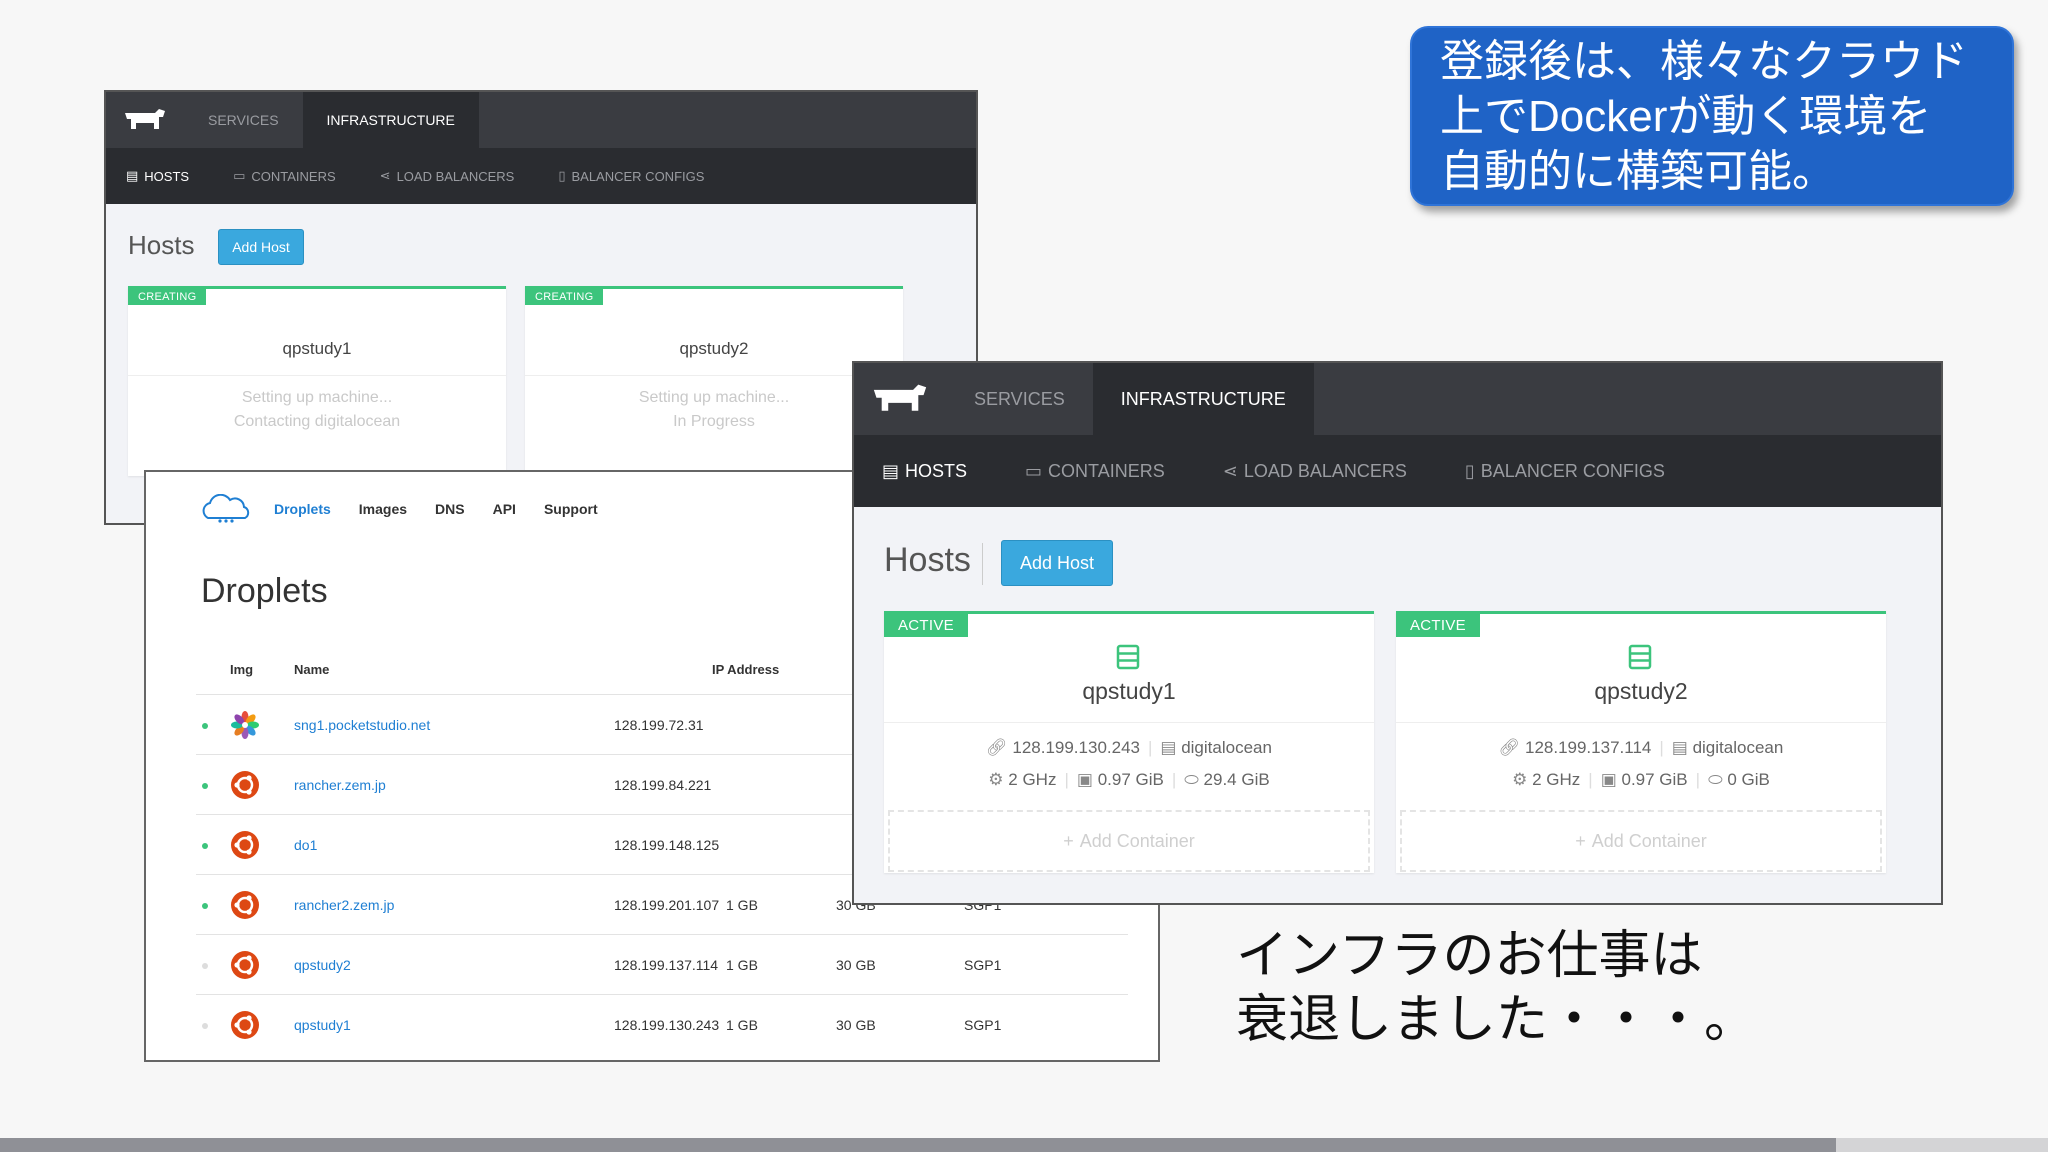 This screenshot has width=2048, height=1152. What do you see at coordinates (1129, 691) in the screenshot?
I see `host-name: qpstudy1` at bounding box center [1129, 691].